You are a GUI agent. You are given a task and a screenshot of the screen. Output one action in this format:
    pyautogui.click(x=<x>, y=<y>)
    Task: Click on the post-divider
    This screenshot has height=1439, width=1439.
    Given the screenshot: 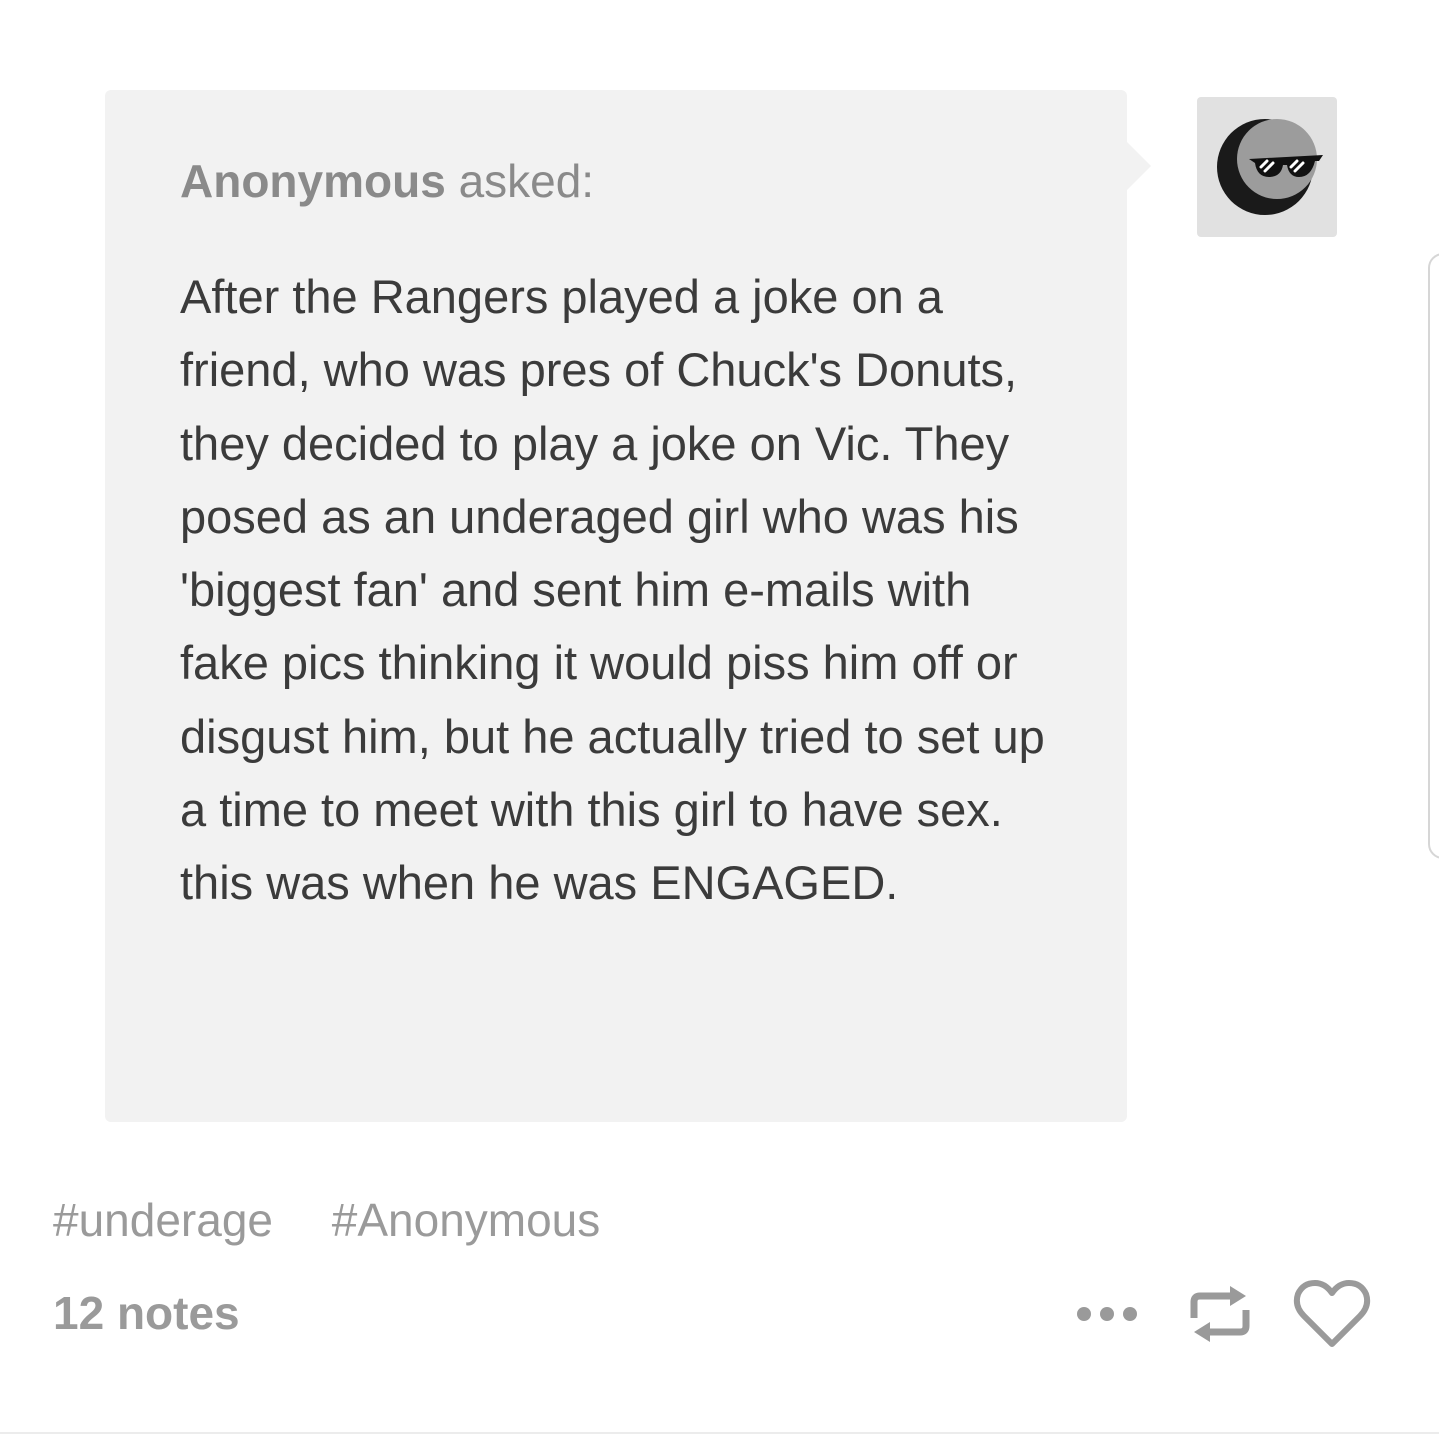 What is the action you would take?
    pyautogui.click(x=719, y=1433)
    